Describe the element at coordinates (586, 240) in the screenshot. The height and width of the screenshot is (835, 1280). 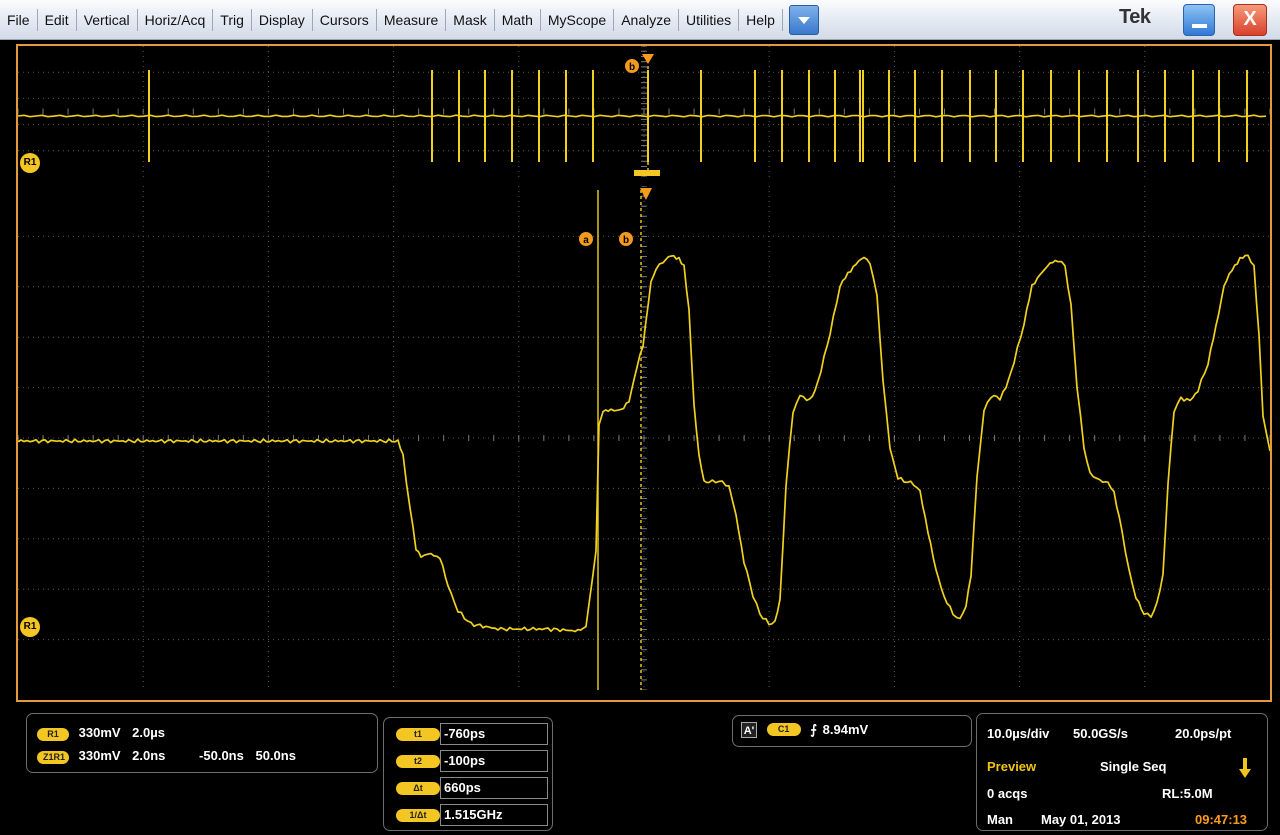
I see `zoom-cursor-a-label: a` at that location.